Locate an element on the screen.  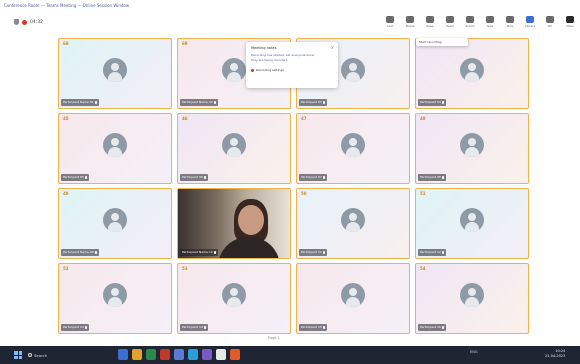
tile-number: 49 is located at coordinates (66, 193).